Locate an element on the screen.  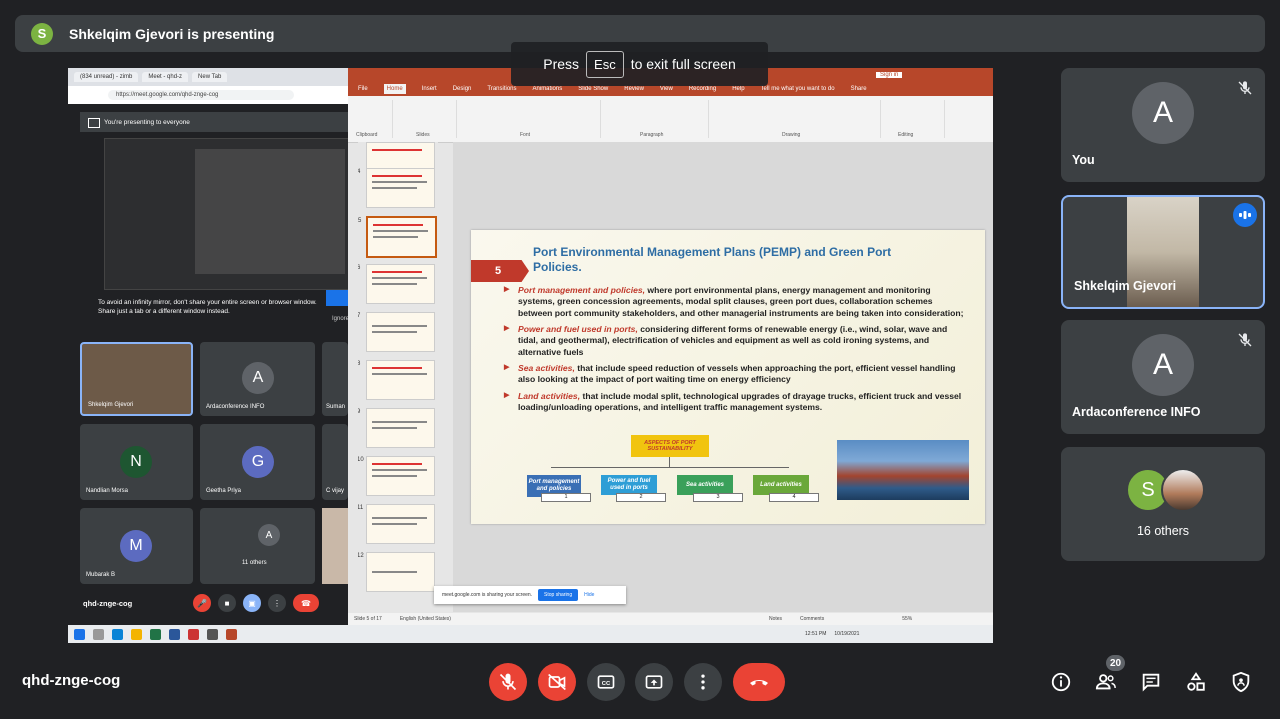
edge-icon is located at coordinates (117, 634).